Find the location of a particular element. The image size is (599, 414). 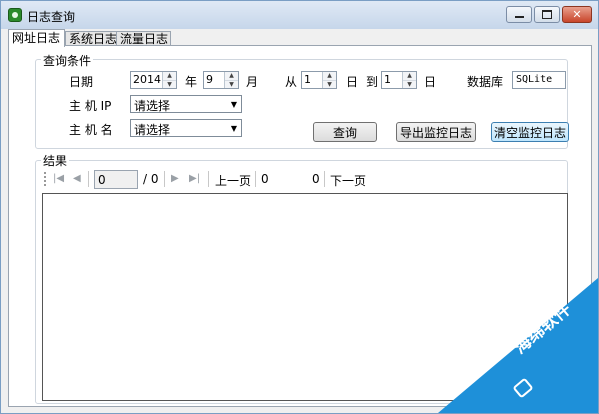

host-name-value: 请选择 is located at coordinates (152, 130).